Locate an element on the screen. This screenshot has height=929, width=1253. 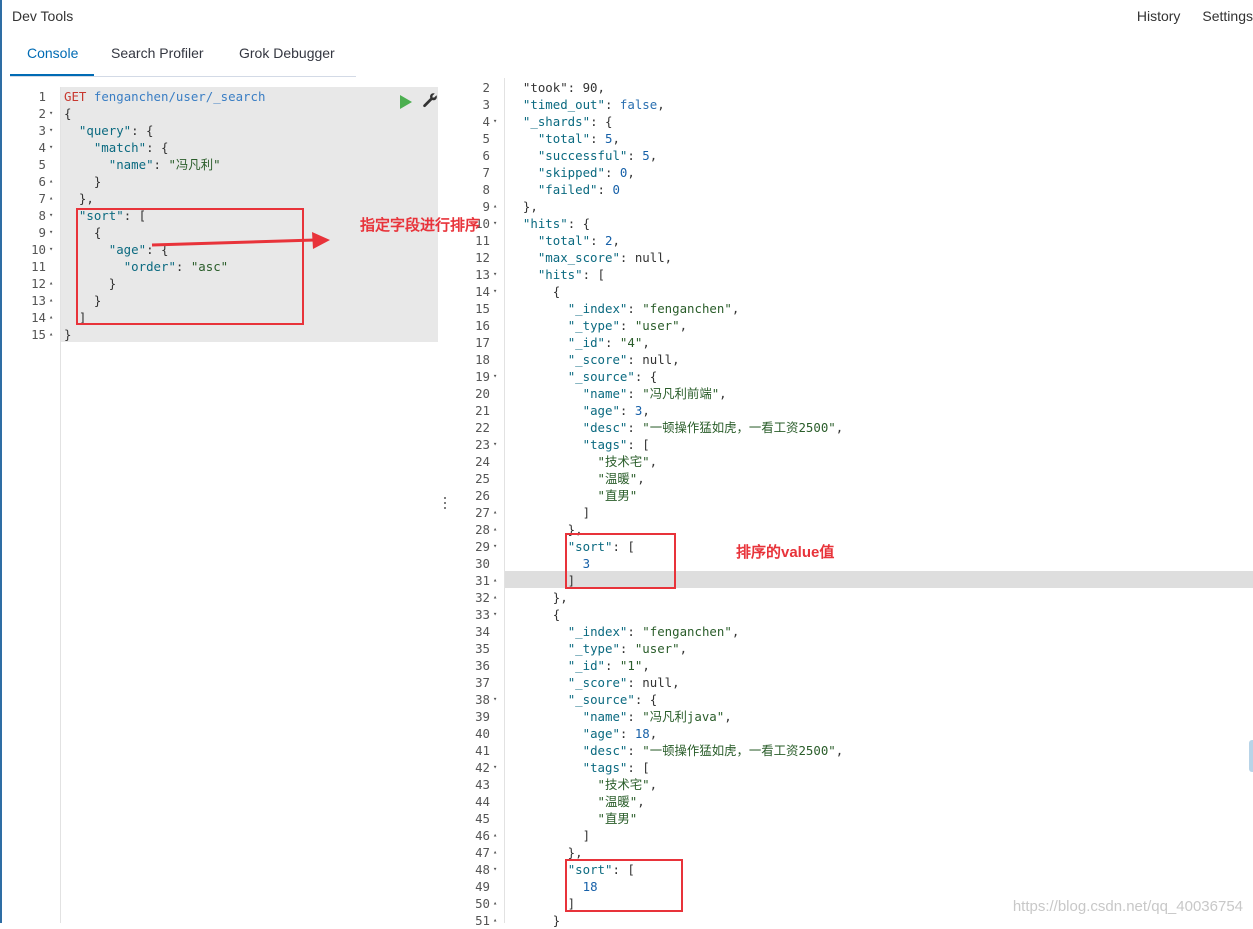
code-token: "name" is located at coordinates (605, 393).